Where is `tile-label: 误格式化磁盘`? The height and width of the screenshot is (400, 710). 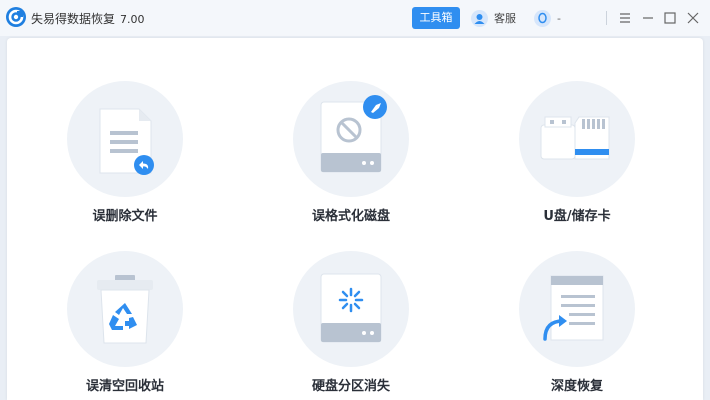
tile-label: 误格式化磁盘 is located at coordinates (350, 216).